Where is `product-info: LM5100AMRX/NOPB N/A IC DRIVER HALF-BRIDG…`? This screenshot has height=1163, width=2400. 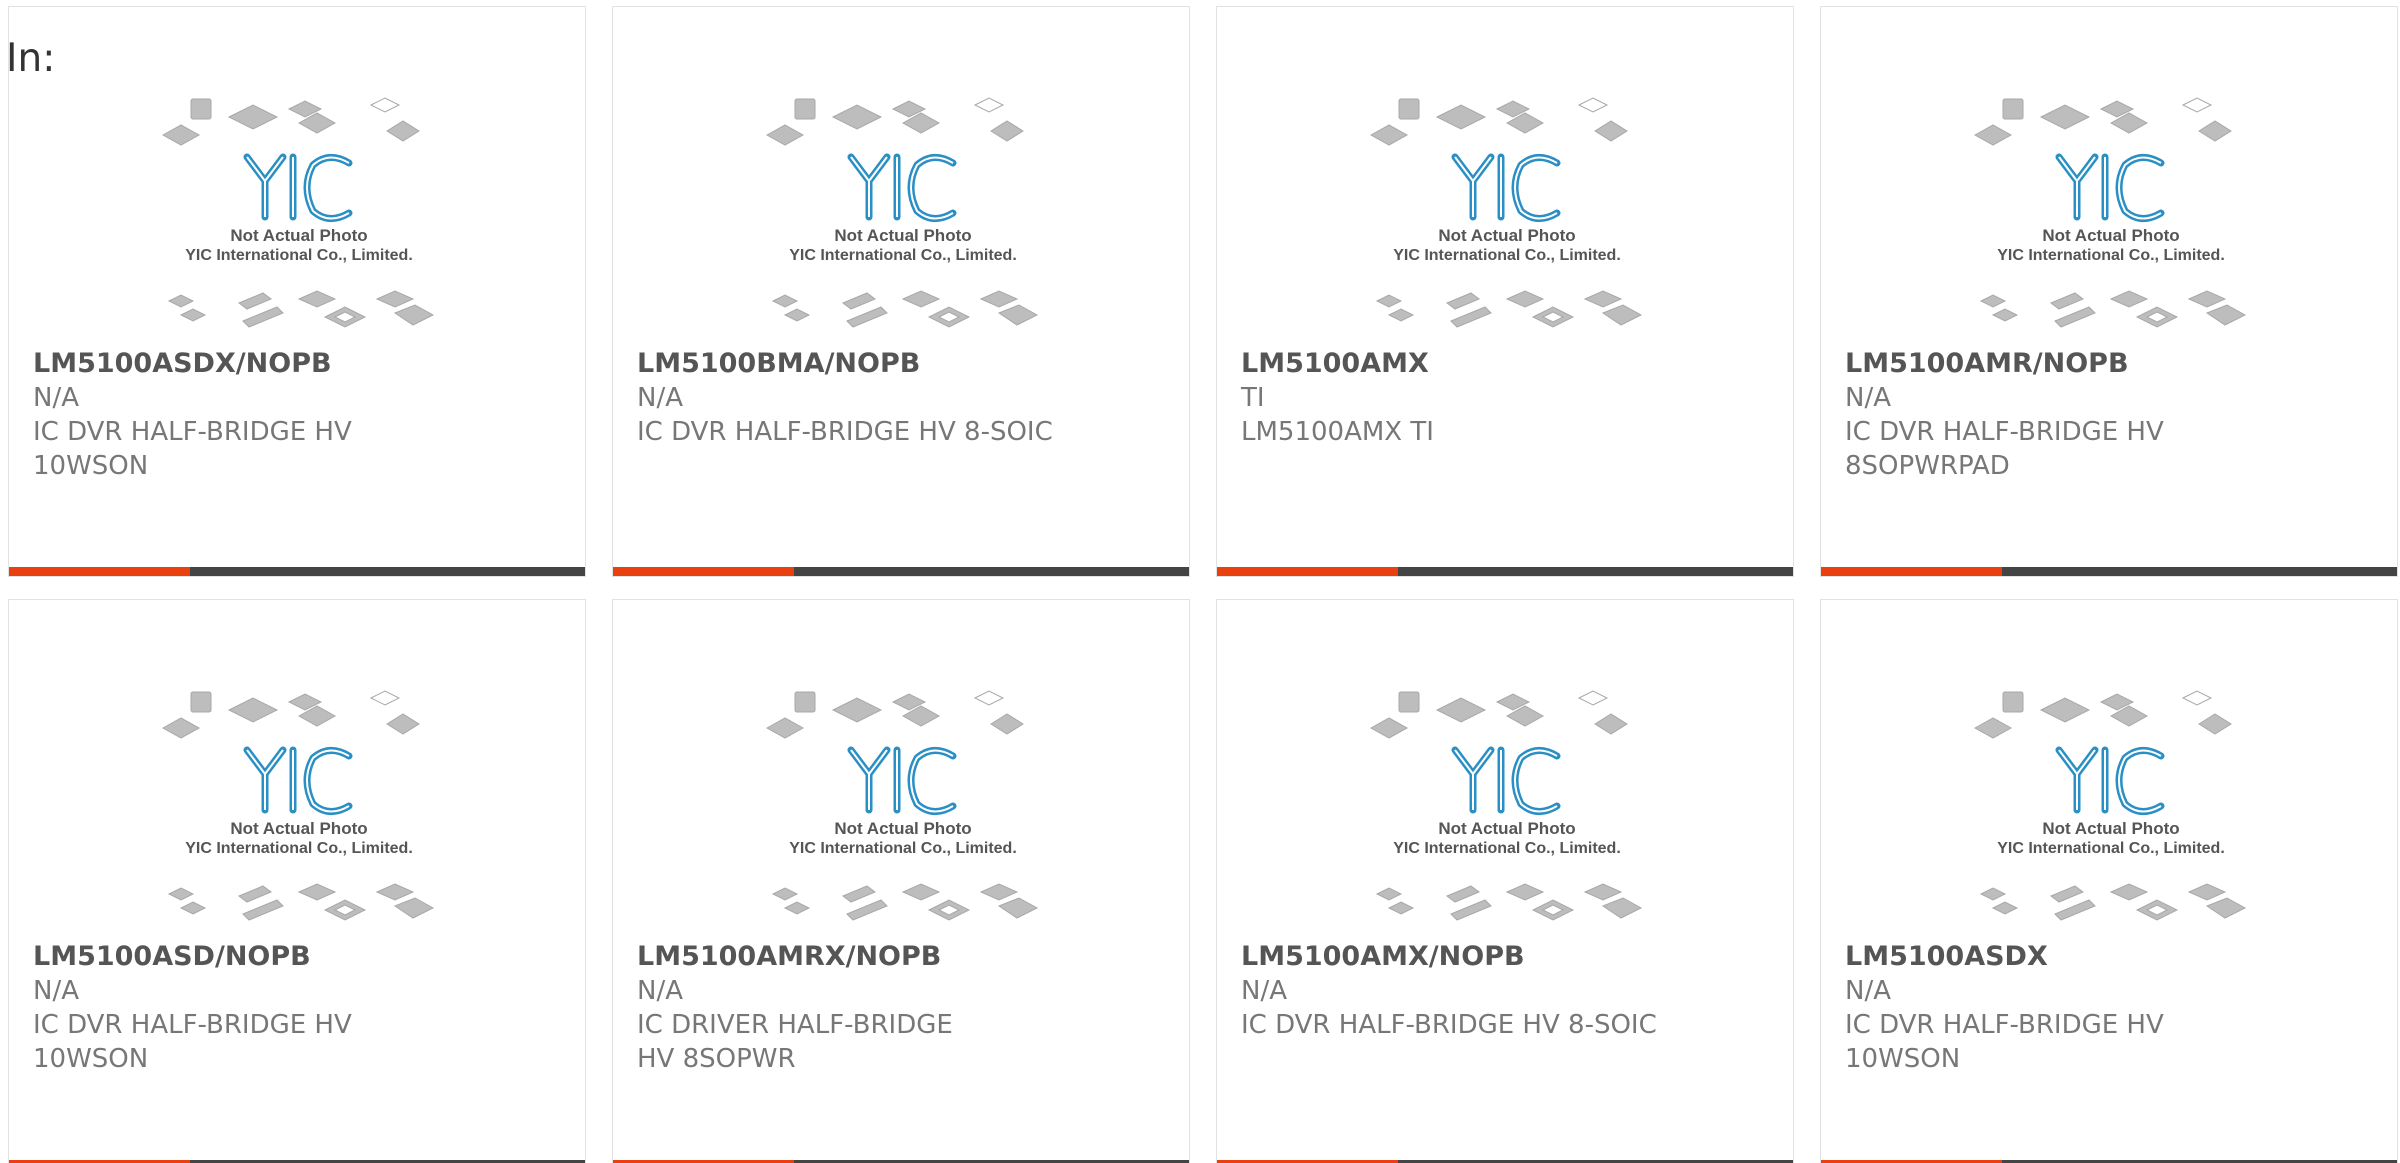
product-info: LM5100AMRX/NOPB N/A IC DRIVER HALF-BRIDG… is located at coordinates (897, 1008).